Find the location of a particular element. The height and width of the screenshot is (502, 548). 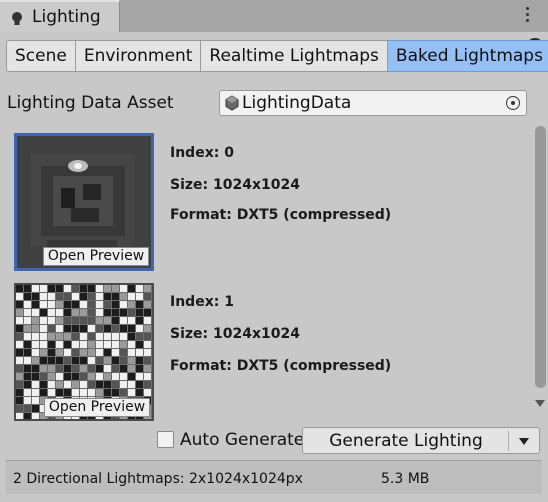

window-tab-lighting: Lighting is located at coordinates (60, 16).